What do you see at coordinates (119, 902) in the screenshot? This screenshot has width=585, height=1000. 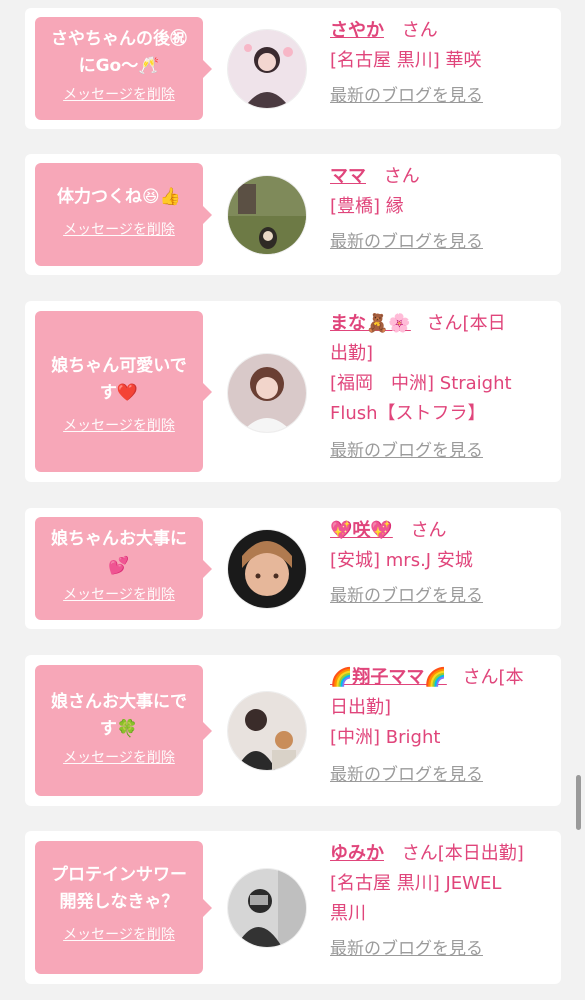 I see `message-text-line: 開発しなきゃ？` at bounding box center [119, 902].